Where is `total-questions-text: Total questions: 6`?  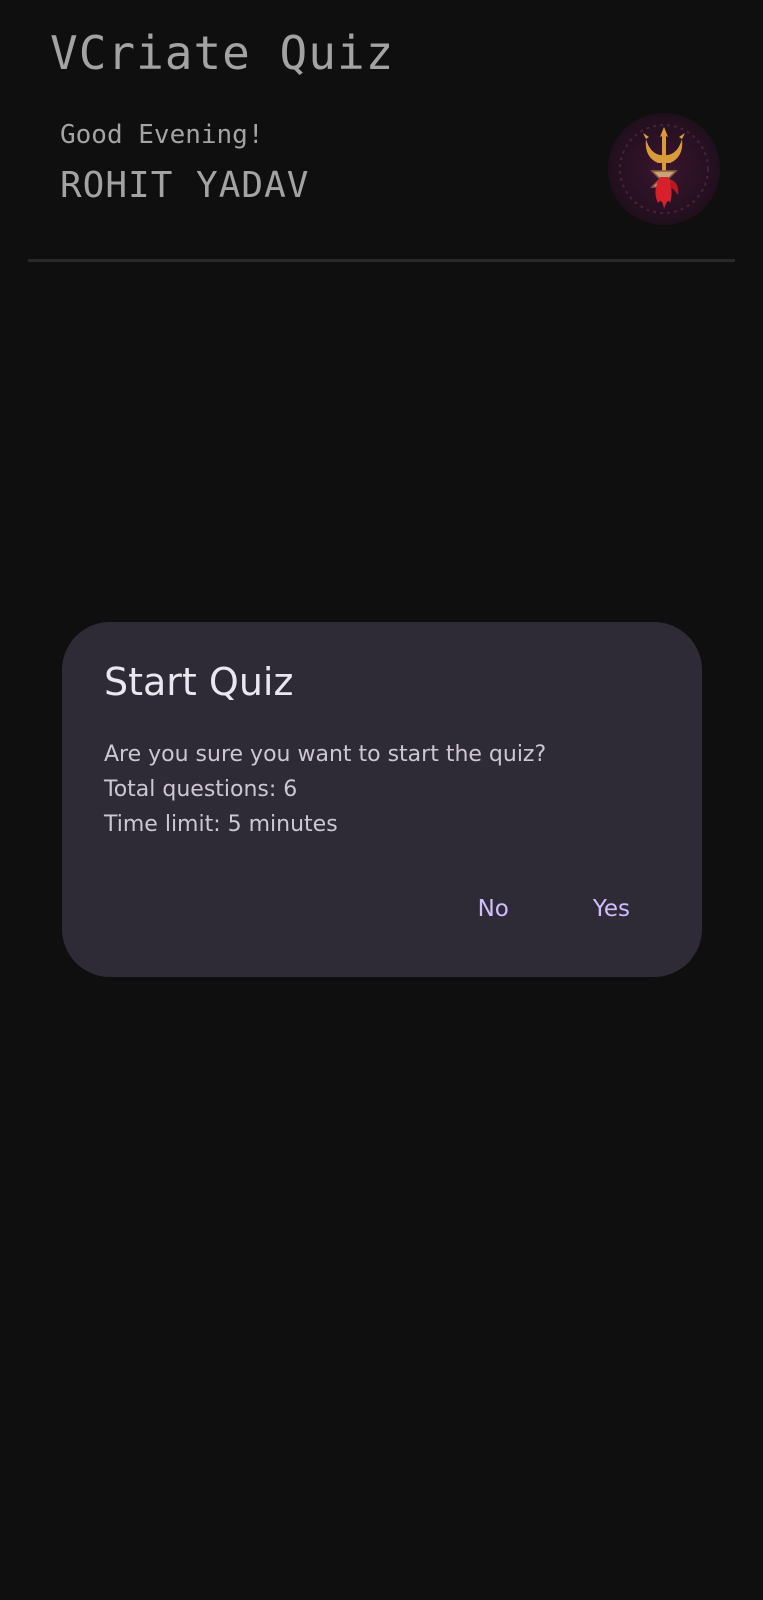 total-questions-text: Total questions: 6 is located at coordinates (201, 789).